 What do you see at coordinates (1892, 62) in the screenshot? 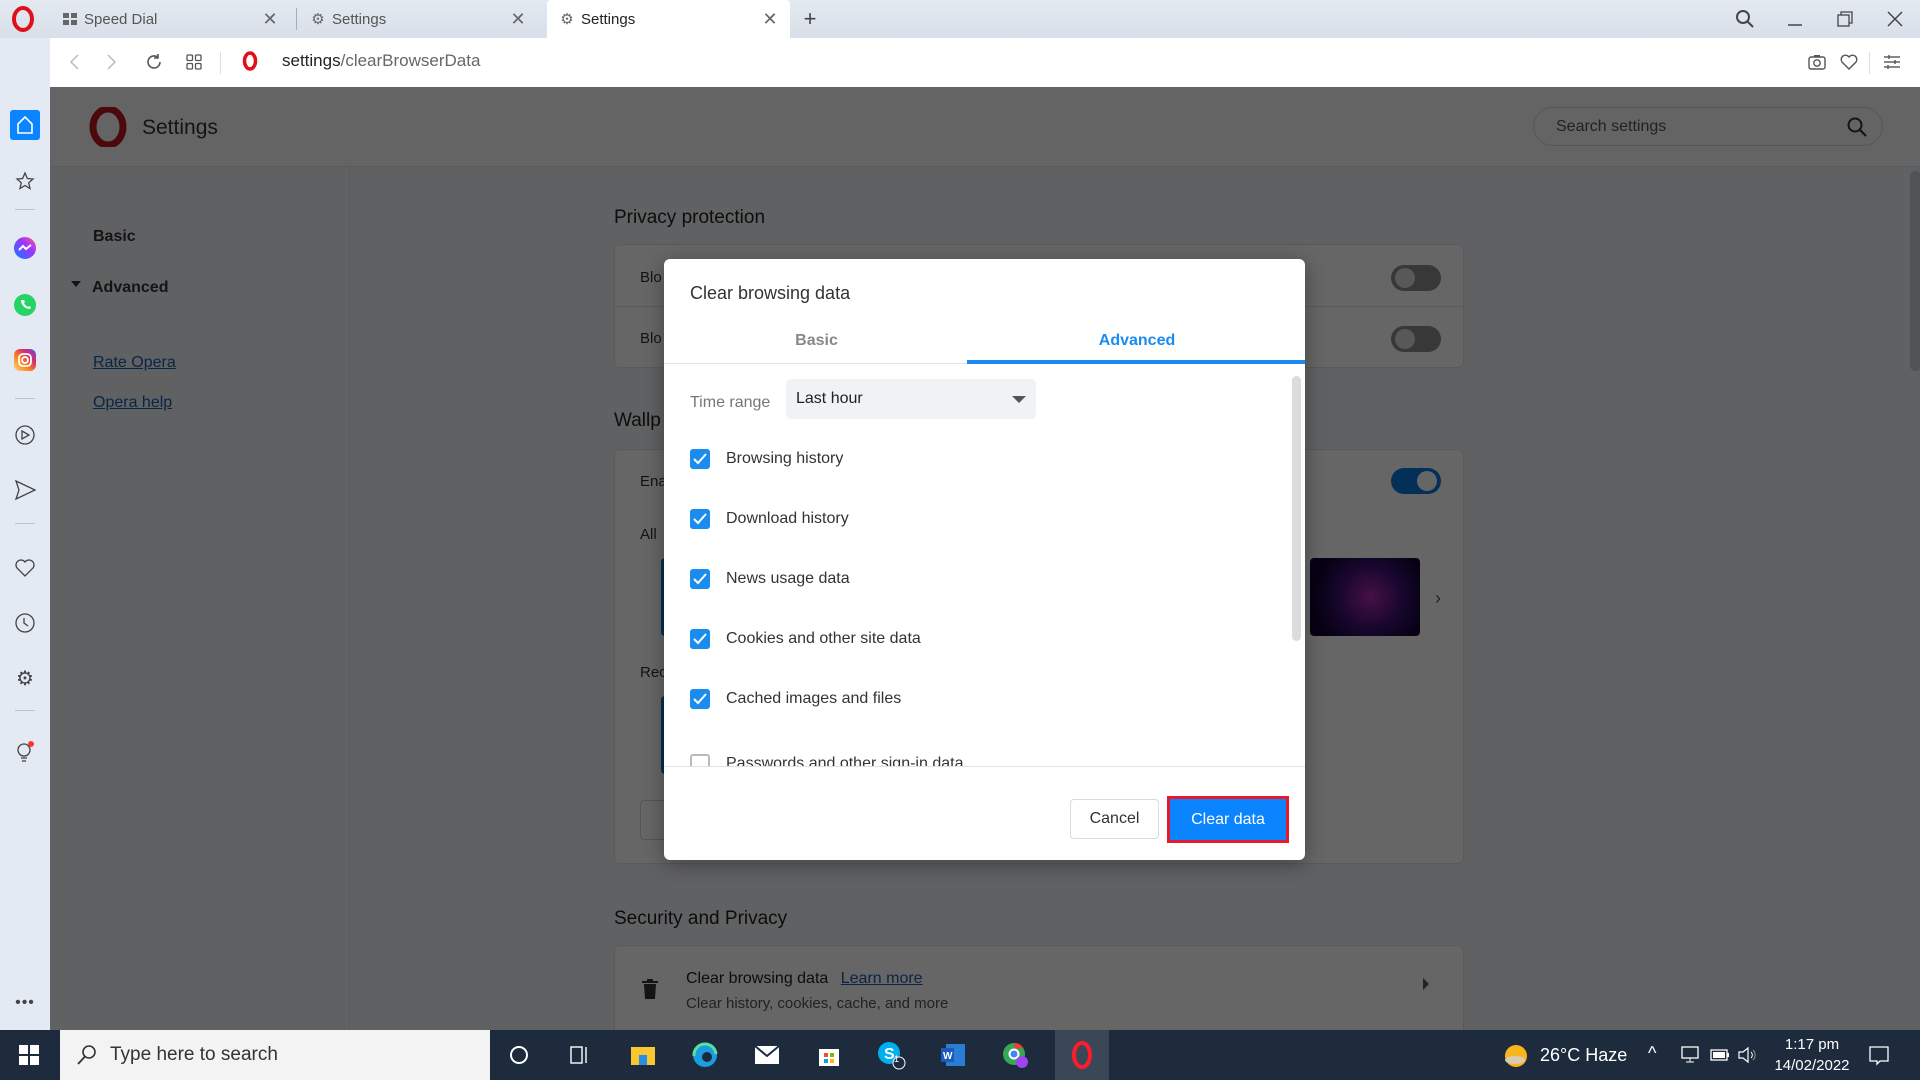
I see `easy-setup-button` at bounding box center [1892, 62].